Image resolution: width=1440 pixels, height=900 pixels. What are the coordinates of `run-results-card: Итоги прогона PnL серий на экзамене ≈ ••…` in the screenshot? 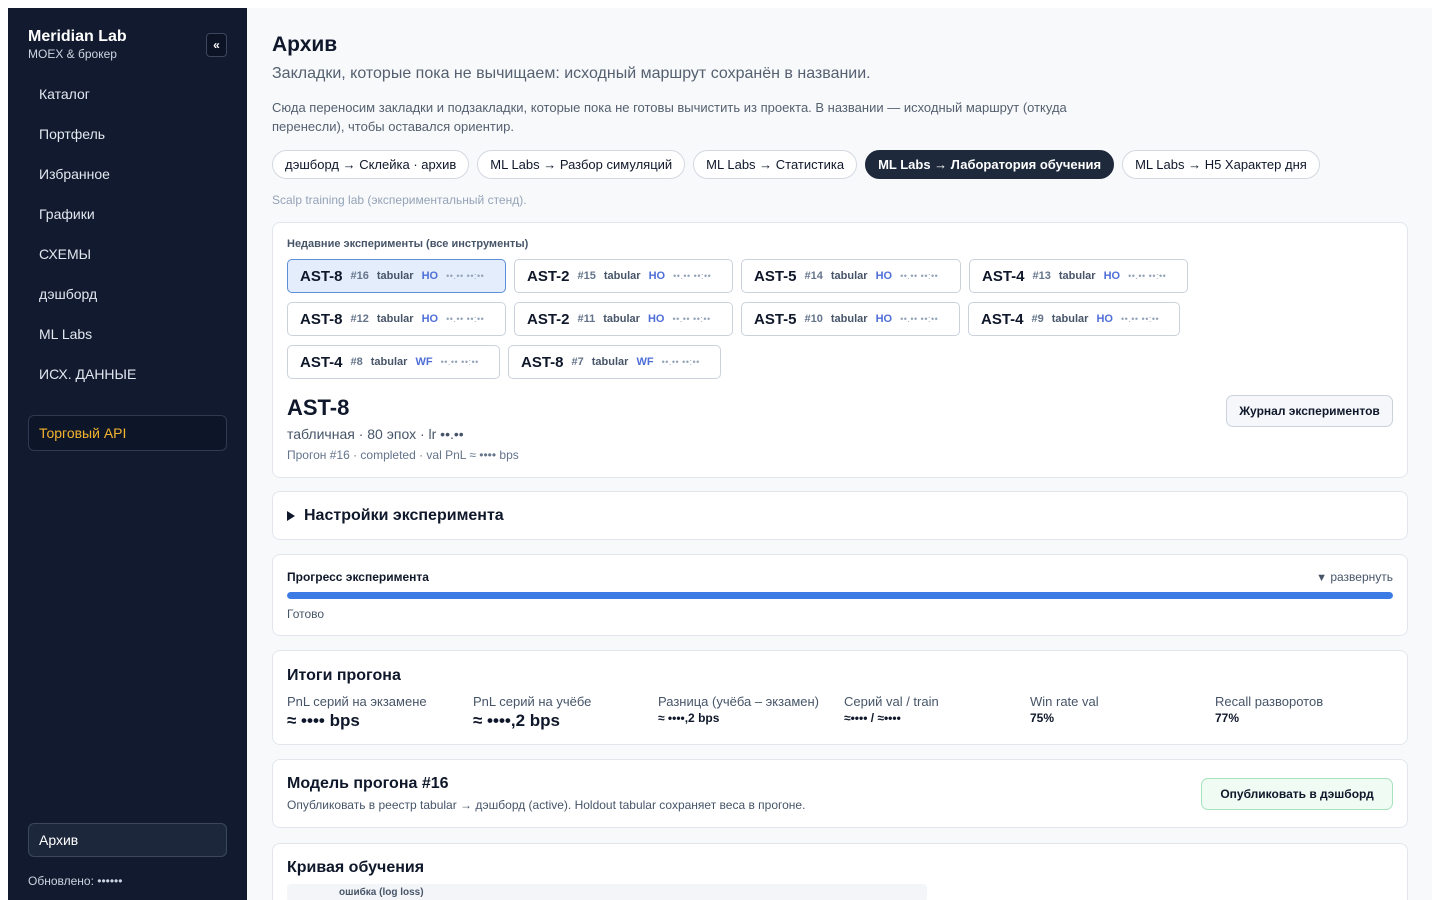 It's located at (840, 697).